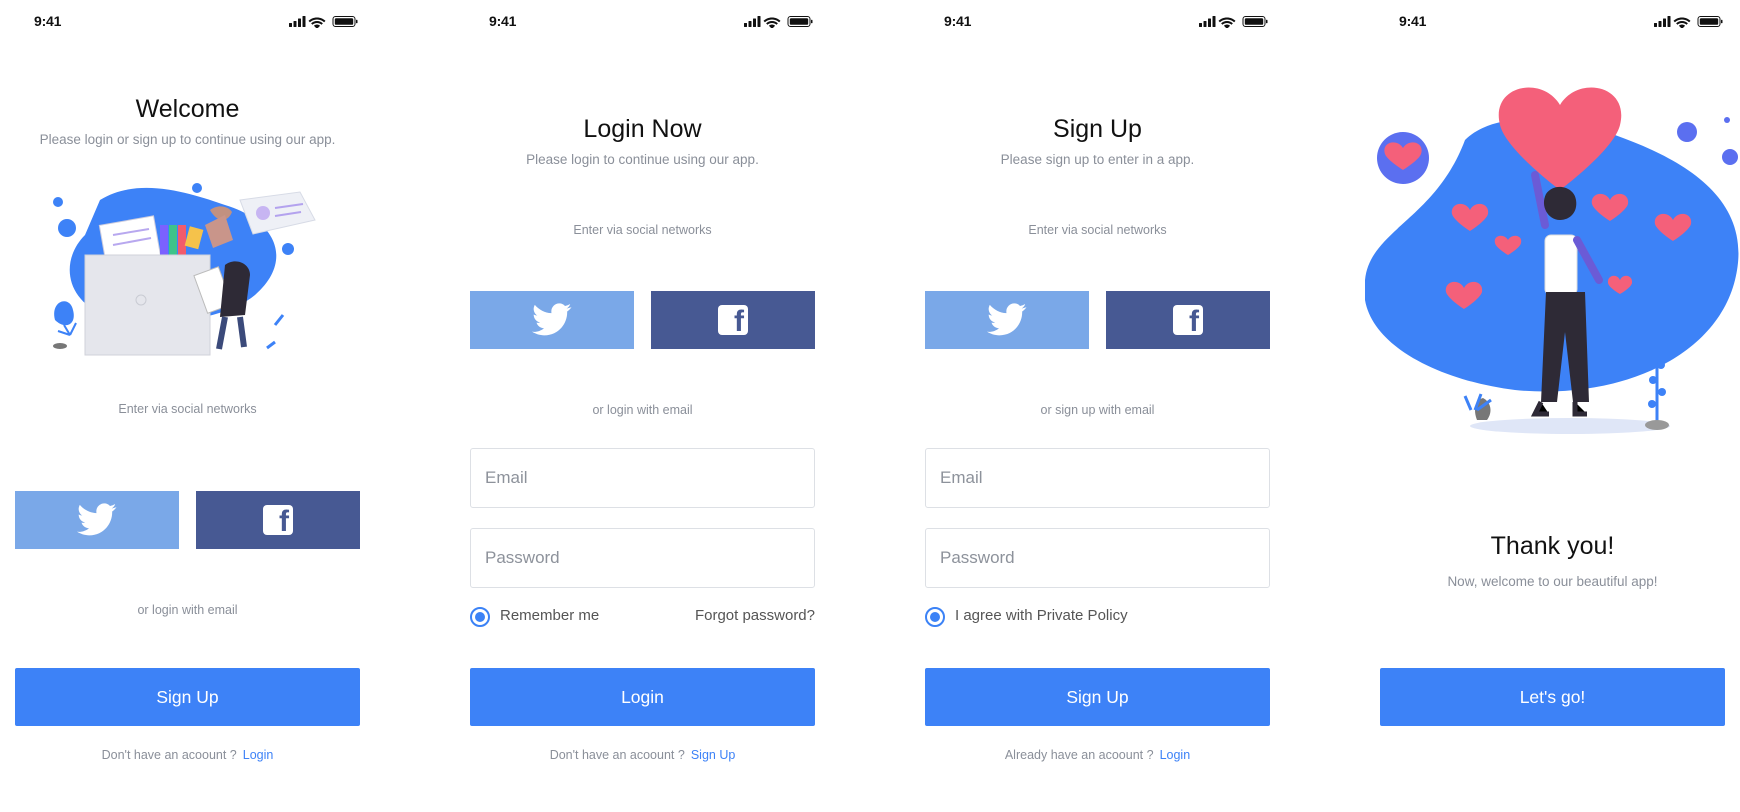  Describe the element at coordinates (1097, 159) in the screenshot. I see `page-subtitle: Please sign up to enter in a app.` at that location.